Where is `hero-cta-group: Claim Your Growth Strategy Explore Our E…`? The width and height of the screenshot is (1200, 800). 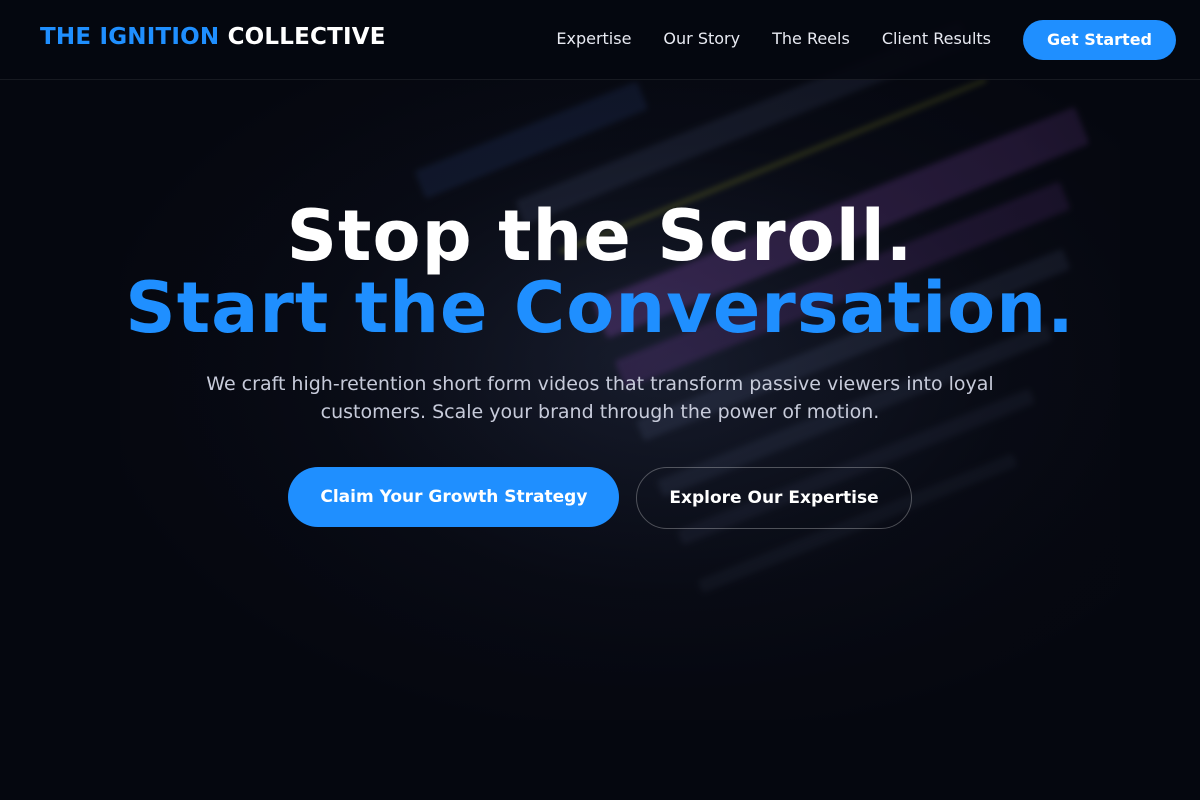
hero-cta-group: Claim Your Growth Strategy Explore Our E… is located at coordinates (600, 498).